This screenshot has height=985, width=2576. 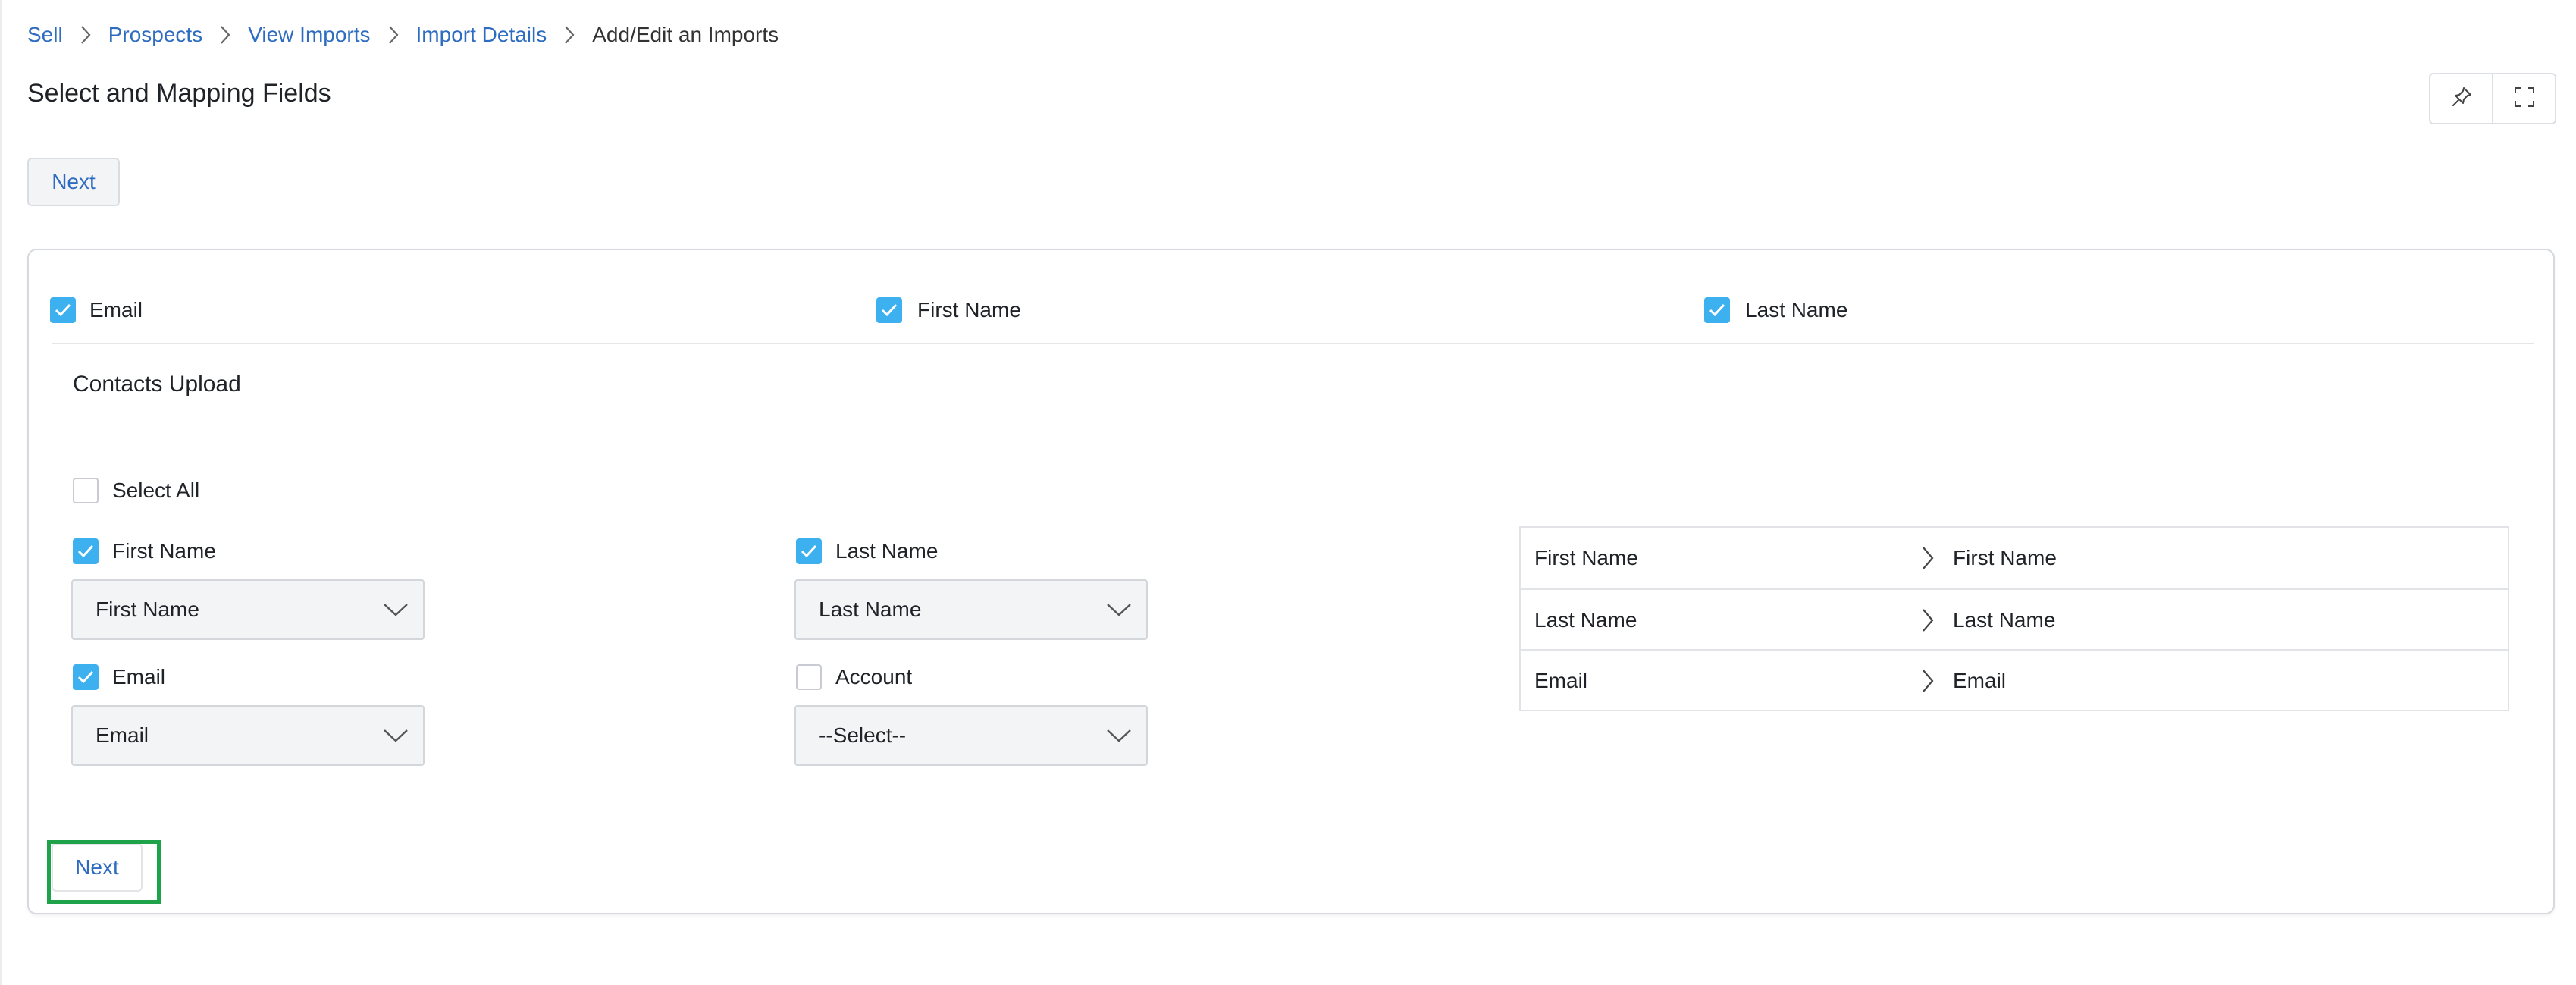 I want to click on checkbox-last-name, so click(x=809, y=551).